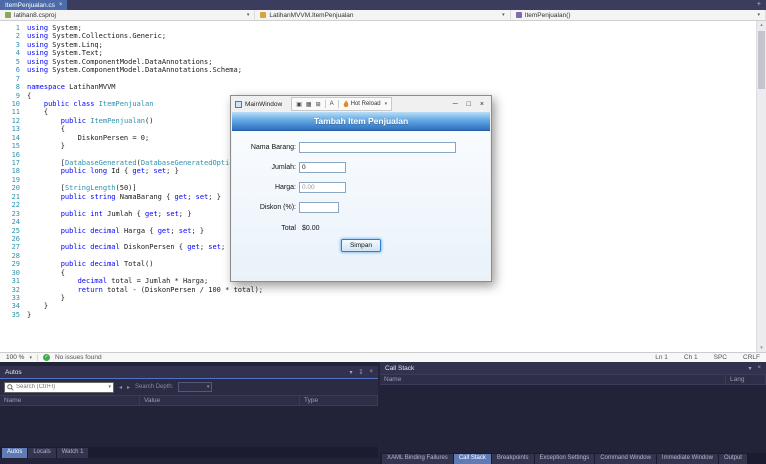 The image size is (766, 464). I want to click on code-line: 7, so click(378, 79).